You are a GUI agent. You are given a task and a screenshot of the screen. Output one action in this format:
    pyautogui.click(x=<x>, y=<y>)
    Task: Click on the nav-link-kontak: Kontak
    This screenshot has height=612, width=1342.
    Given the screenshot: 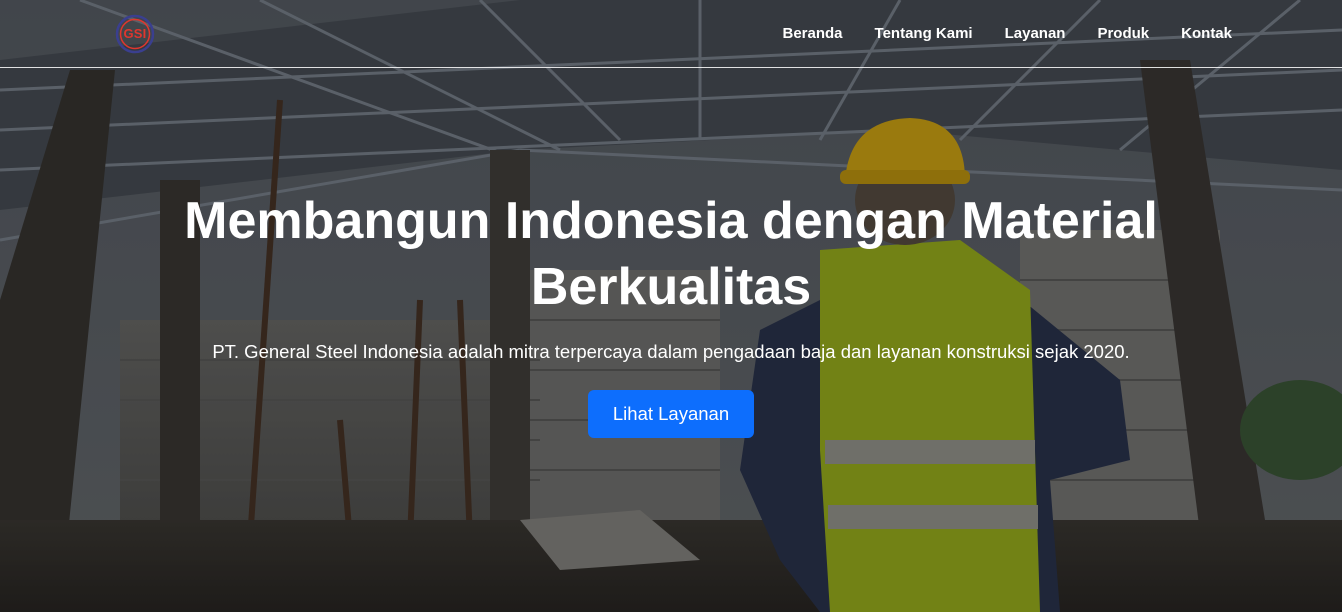 What is the action you would take?
    pyautogui.click(x=1206, y=33)
    